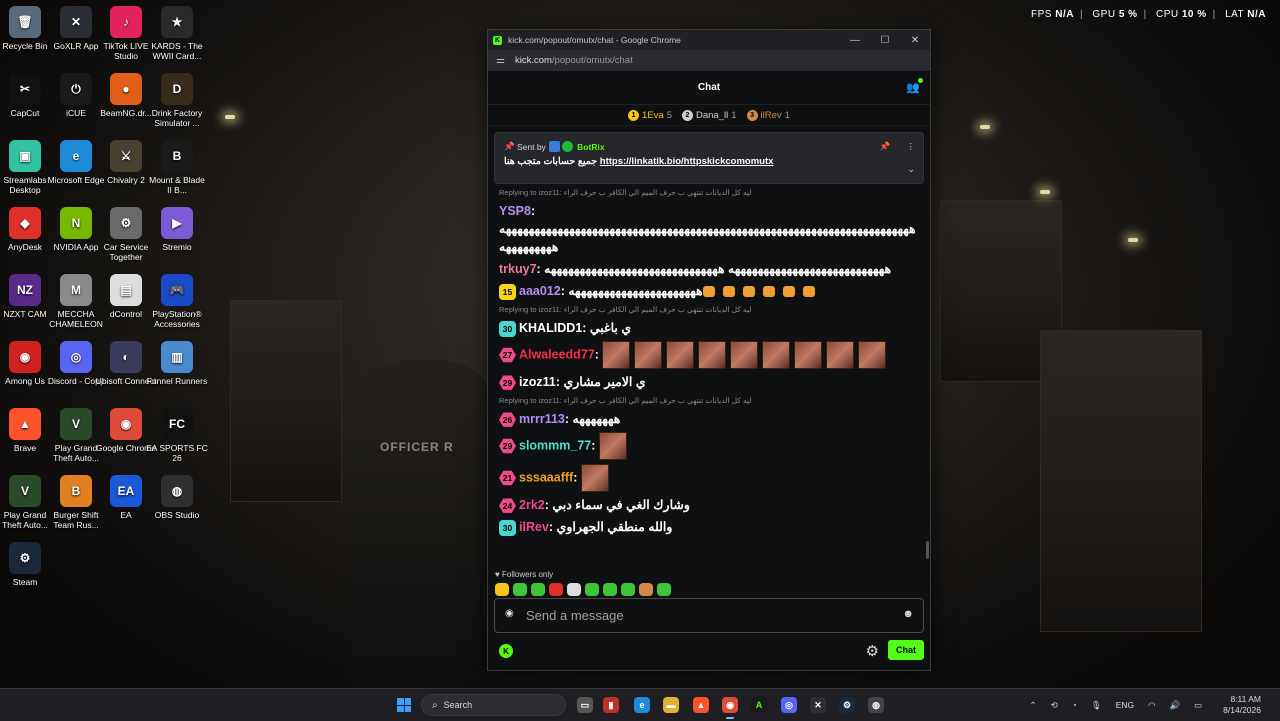 The image size is (1280, 721). I want to click on chat-message: 29 slommm_77:, so click(706, 446).